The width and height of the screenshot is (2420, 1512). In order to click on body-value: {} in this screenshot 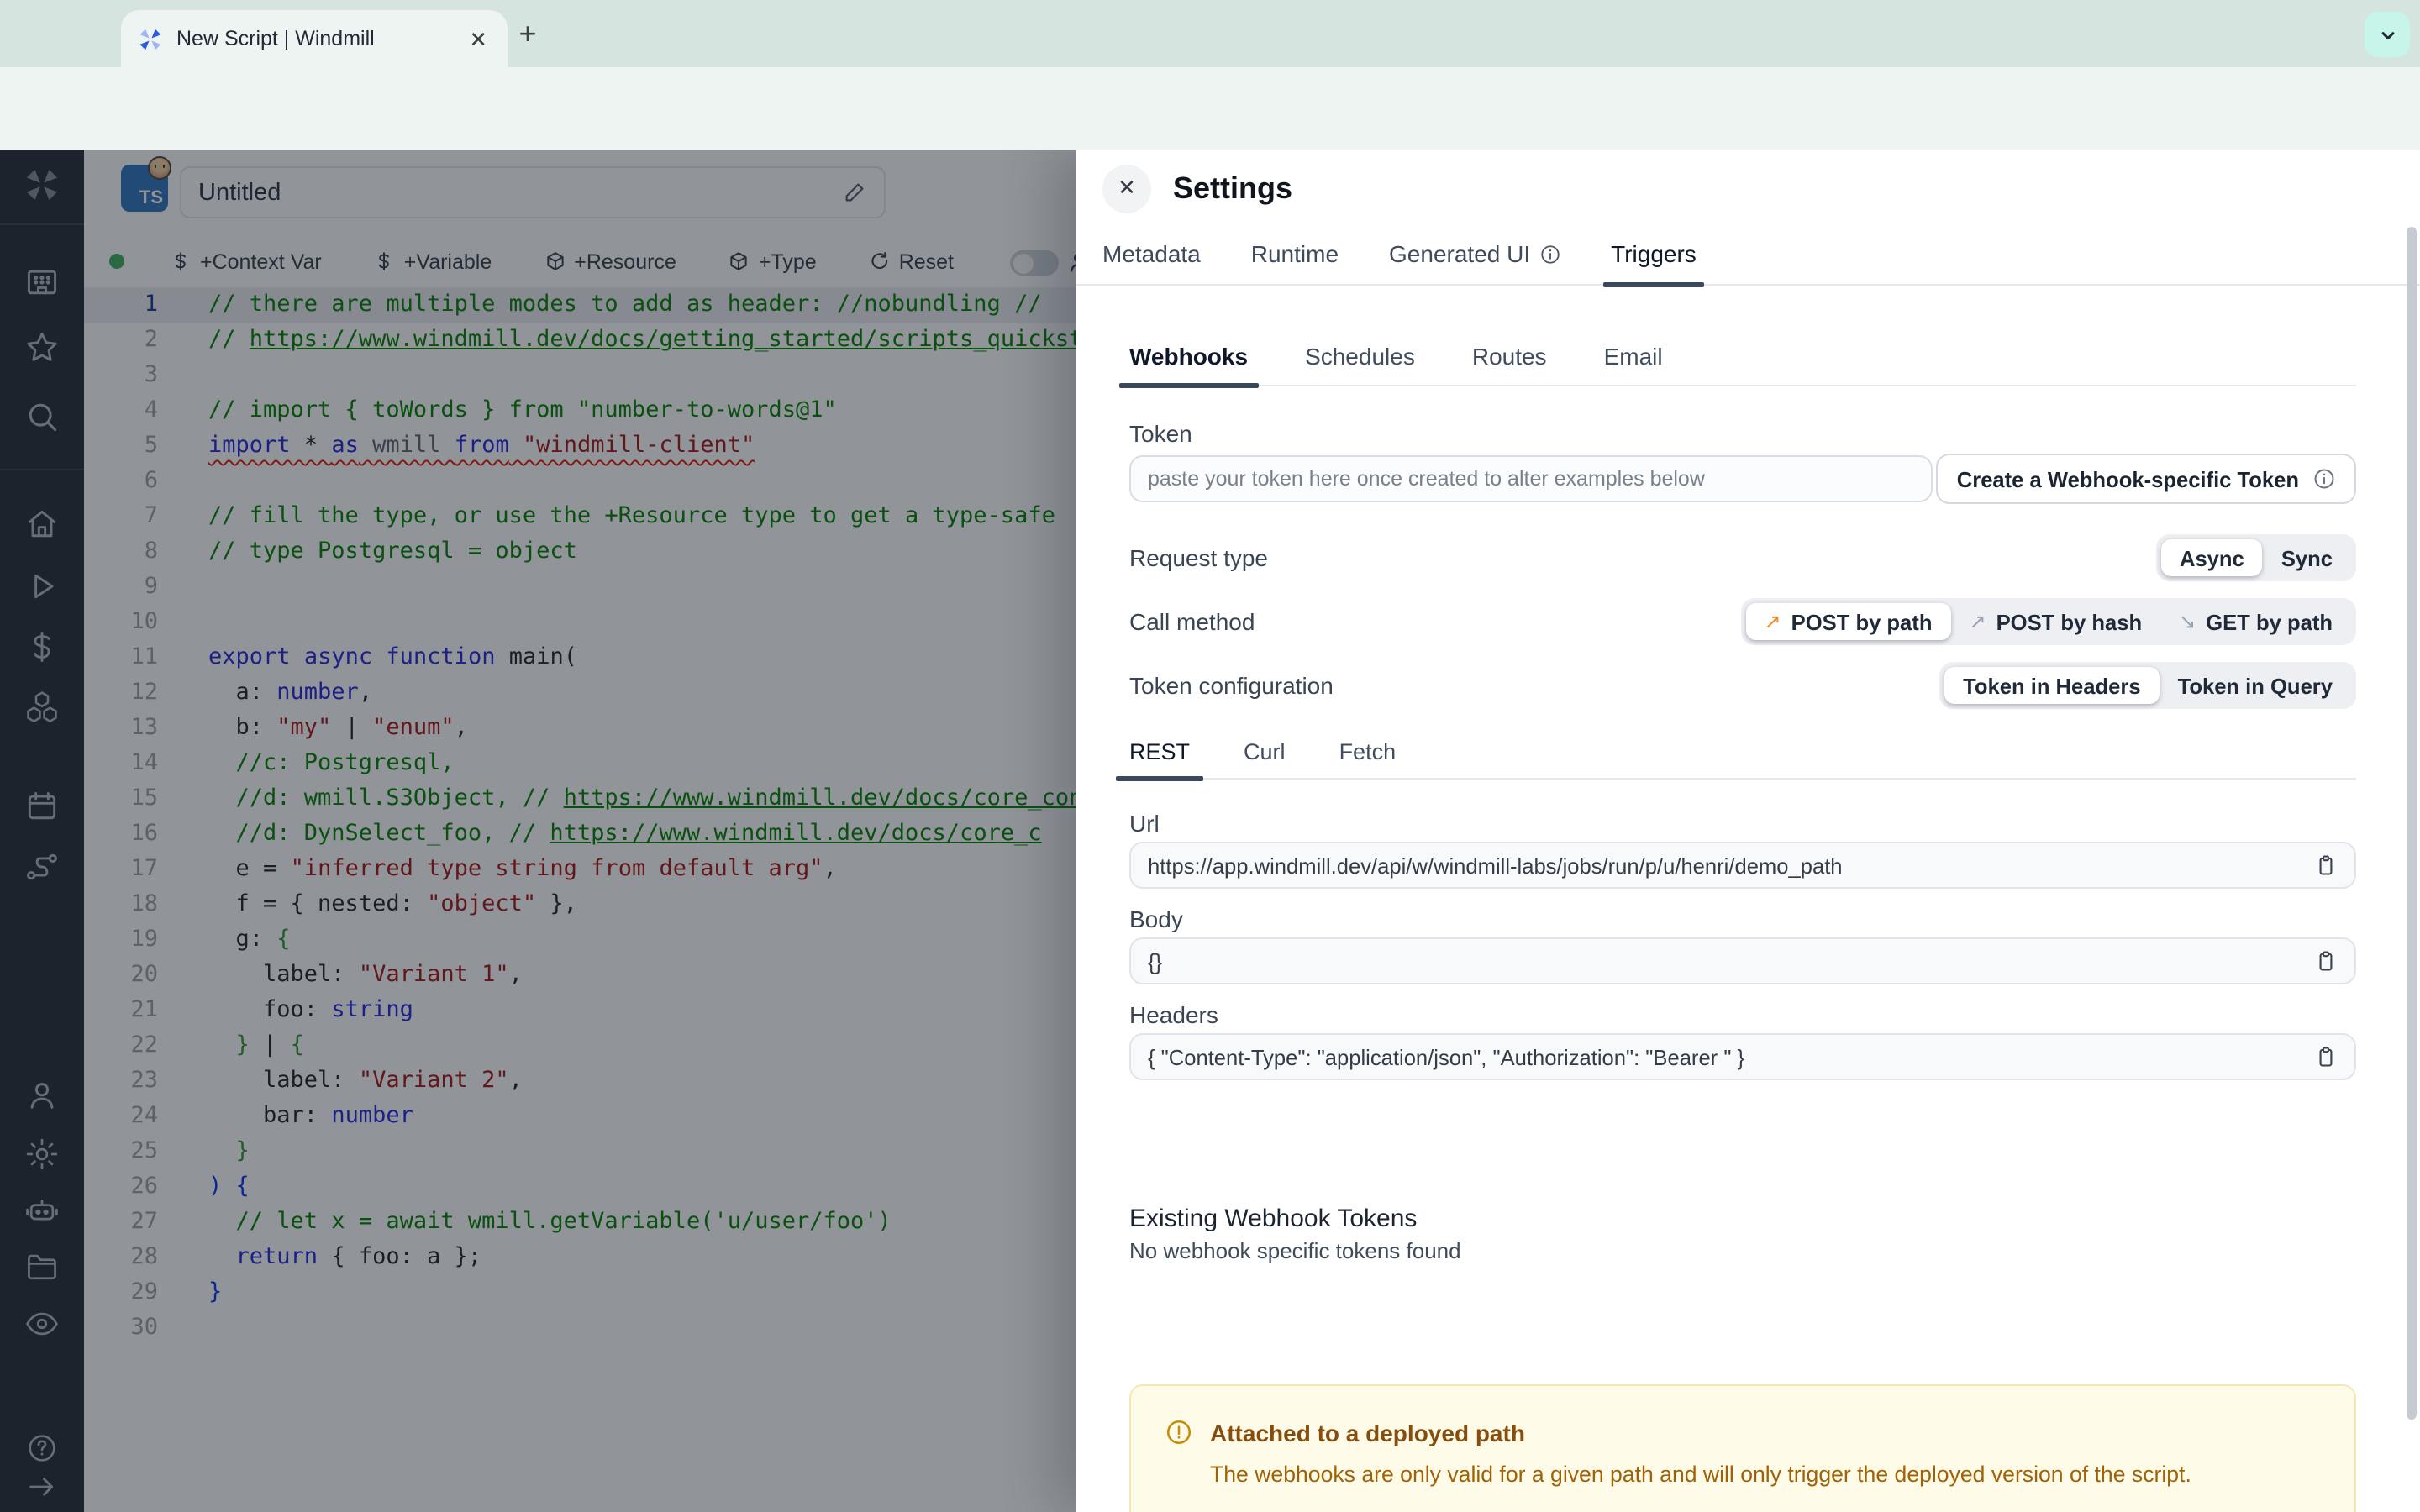, I will do `click(1155, 961)`.